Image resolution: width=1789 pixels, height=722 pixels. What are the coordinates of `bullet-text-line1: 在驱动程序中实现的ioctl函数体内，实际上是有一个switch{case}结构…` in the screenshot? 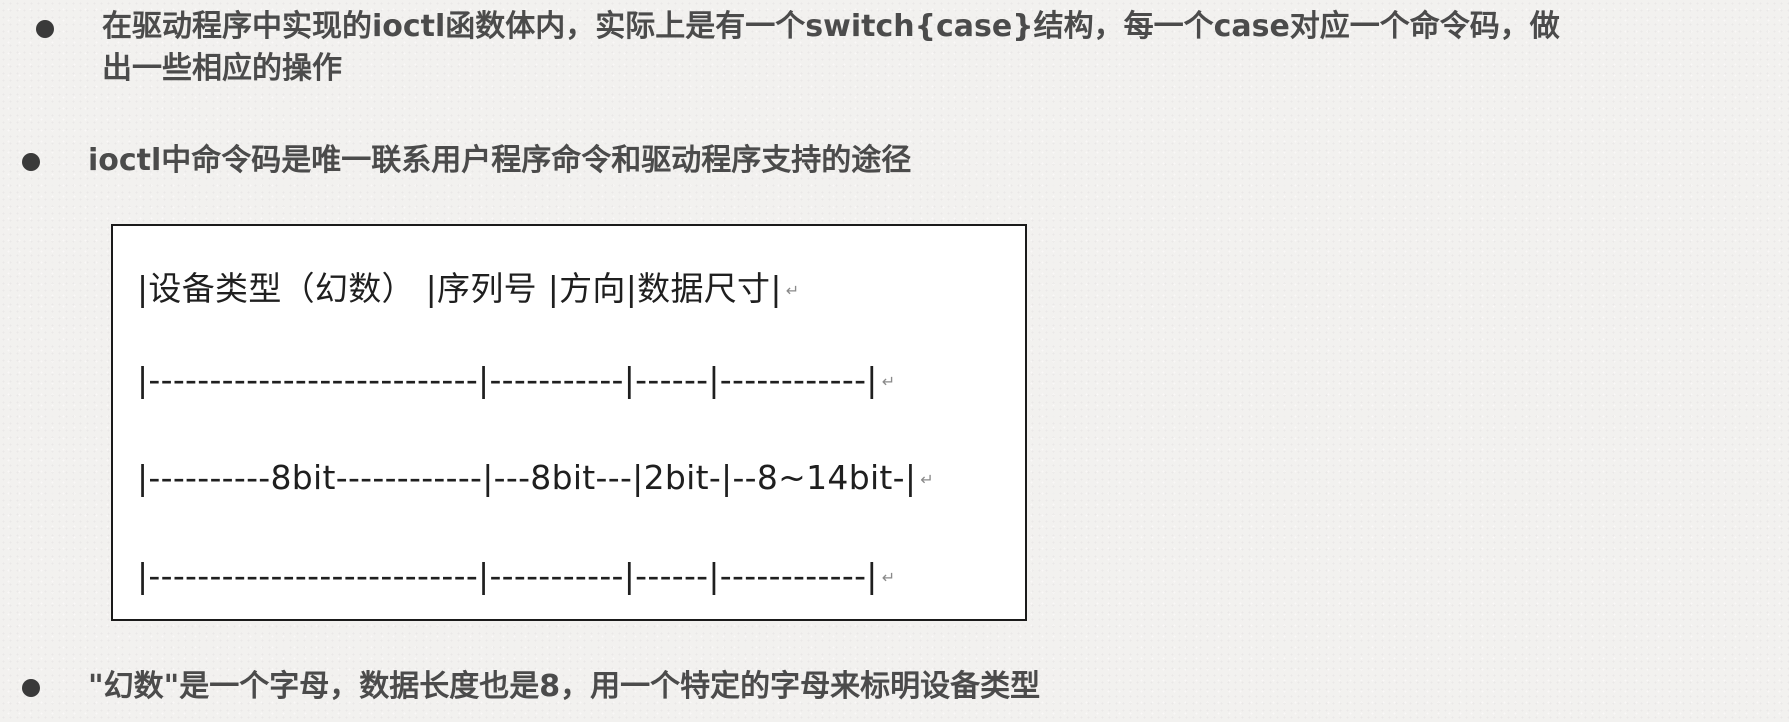 It's located at (831, 26).